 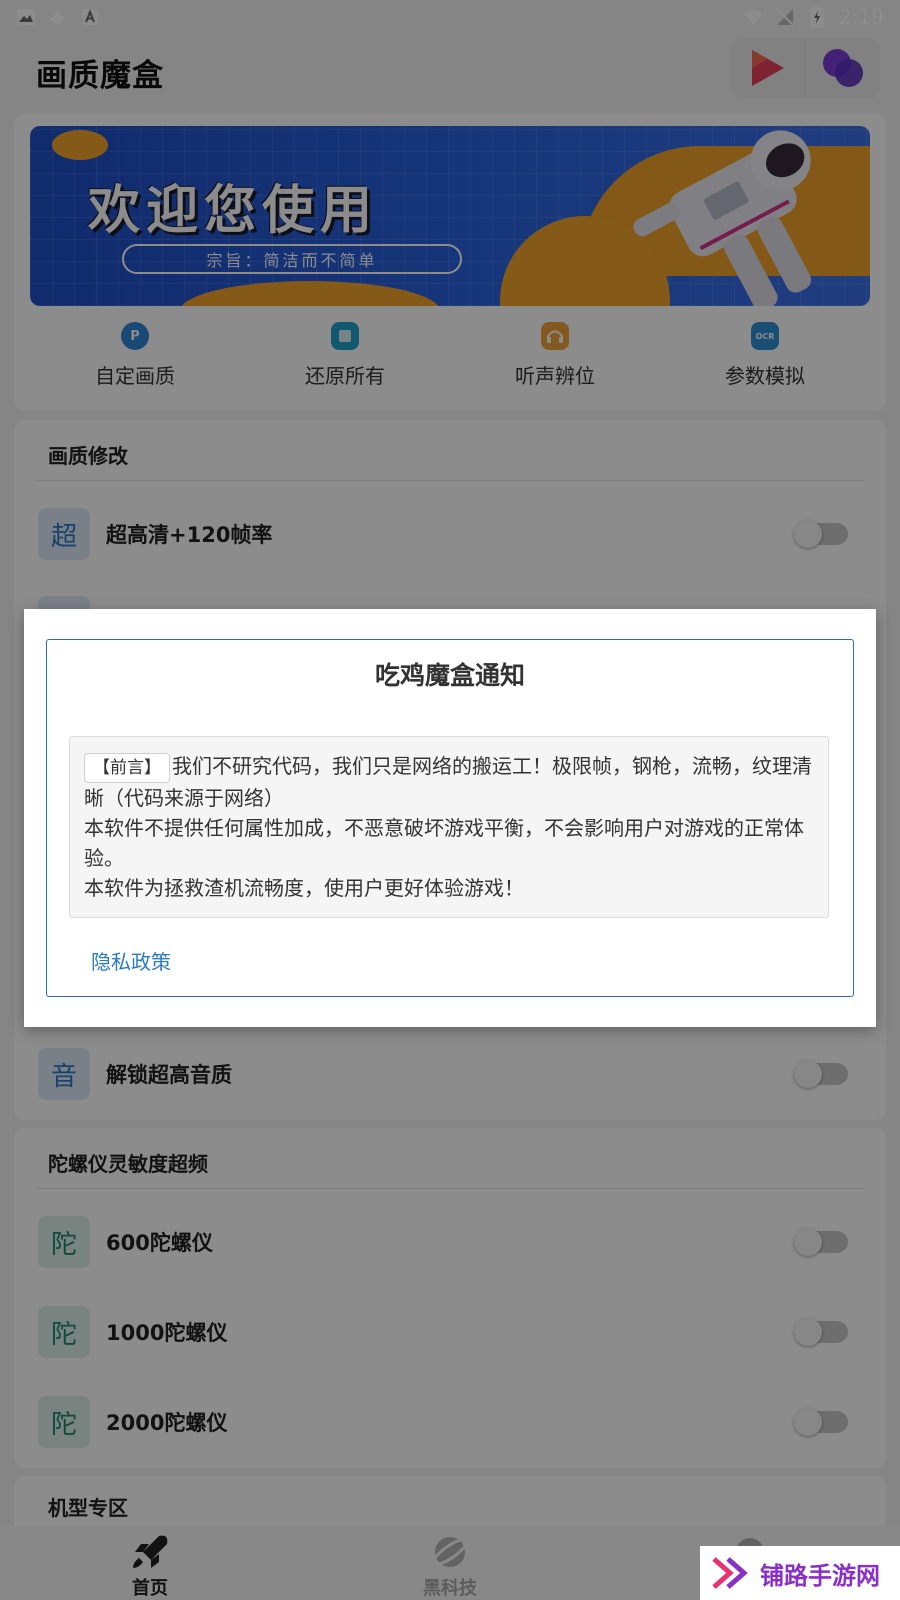 I want to click on dialog-title: 吃鸡魔盒通知, so click(x=449, y=675).